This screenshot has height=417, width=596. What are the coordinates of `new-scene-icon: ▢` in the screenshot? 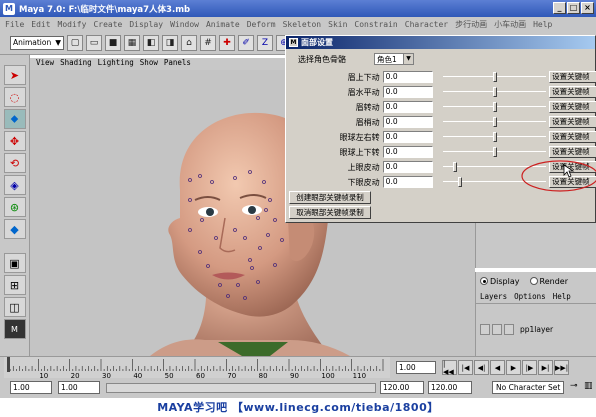 It's located at (75, 42).